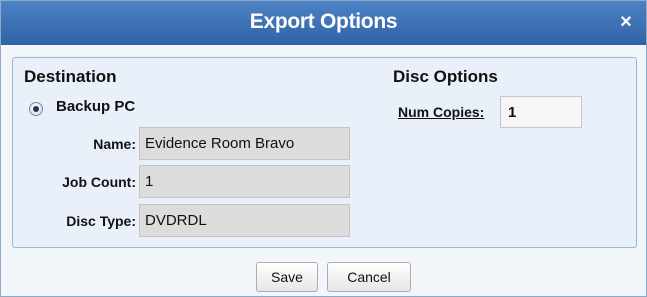  I want to click on backup-pc-radio, so click(36, 109).